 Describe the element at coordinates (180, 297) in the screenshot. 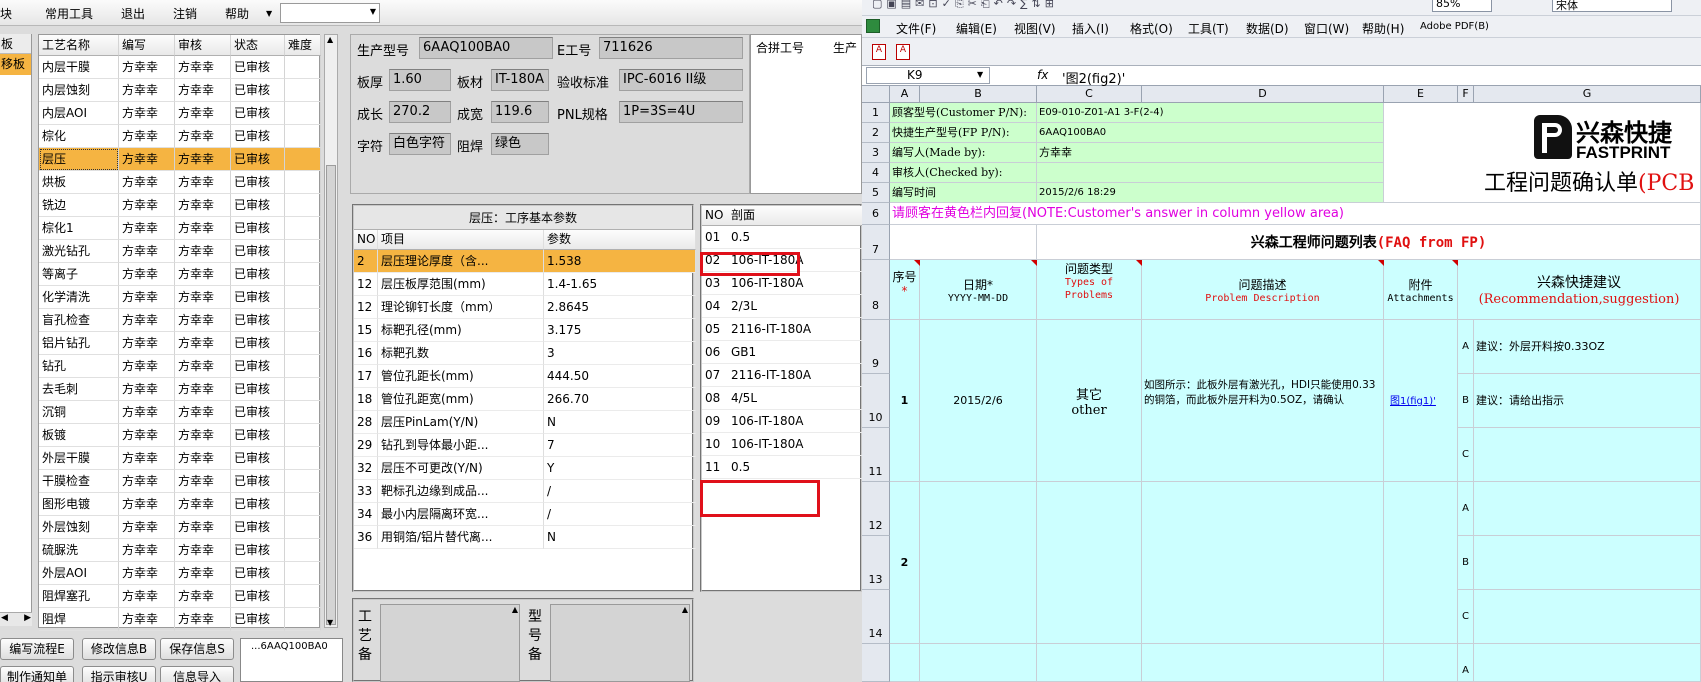

I see `table-row: 化学清洗 方幸幸 方幸幸 已审核` at that location.